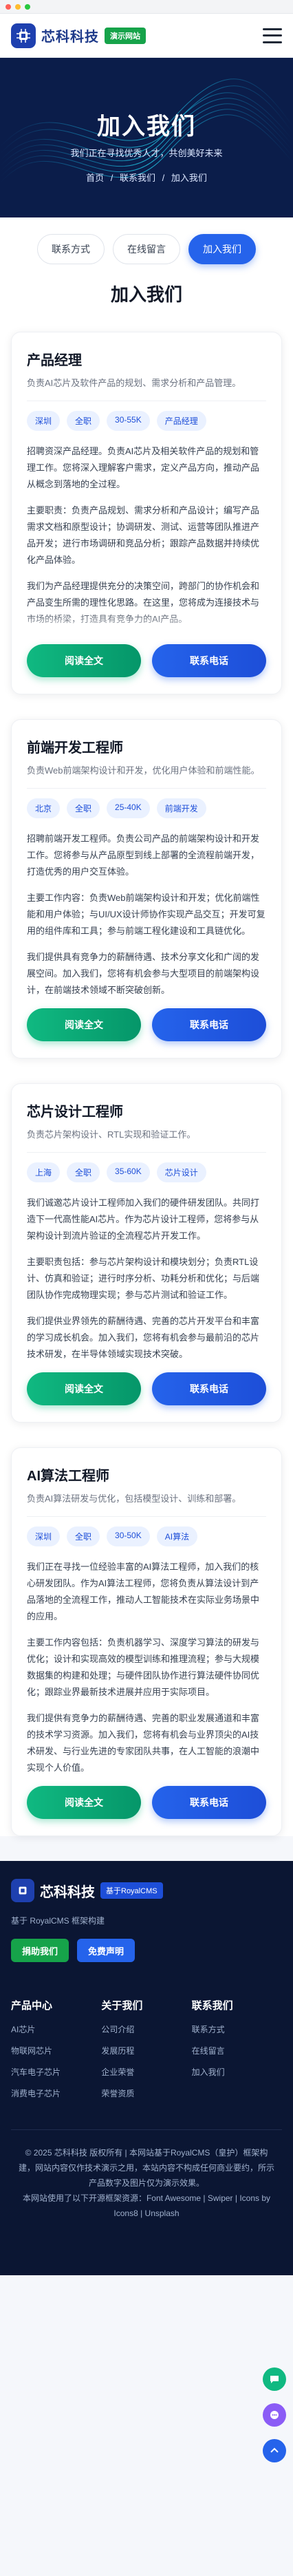 Image resolution: width=293 pixels, height=2576 pixels. Describe the element at coordinates (56, 2072) in the screenshot. I see `footer-link: 汽车电子芯片` at that location.